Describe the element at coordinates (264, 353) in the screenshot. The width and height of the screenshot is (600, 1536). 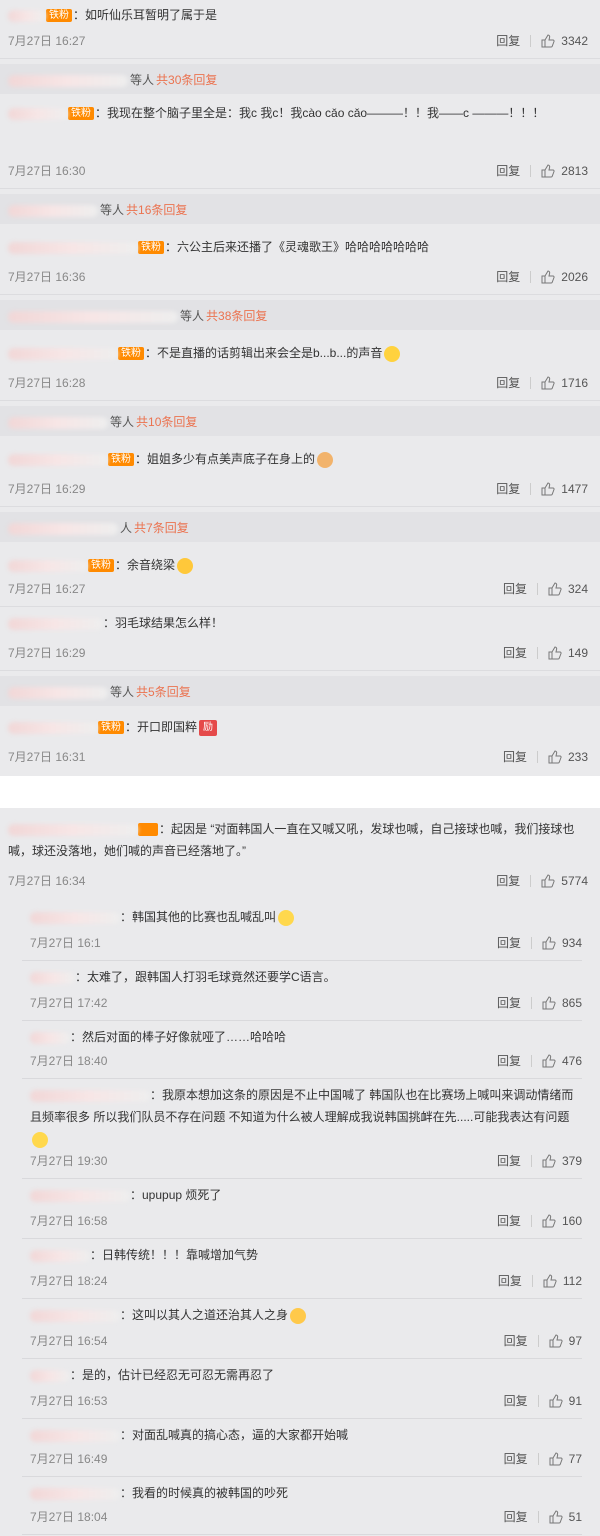
I see `comment-body: ：不是直播的话剪辑出来会全是b...b...的声音` at that location.